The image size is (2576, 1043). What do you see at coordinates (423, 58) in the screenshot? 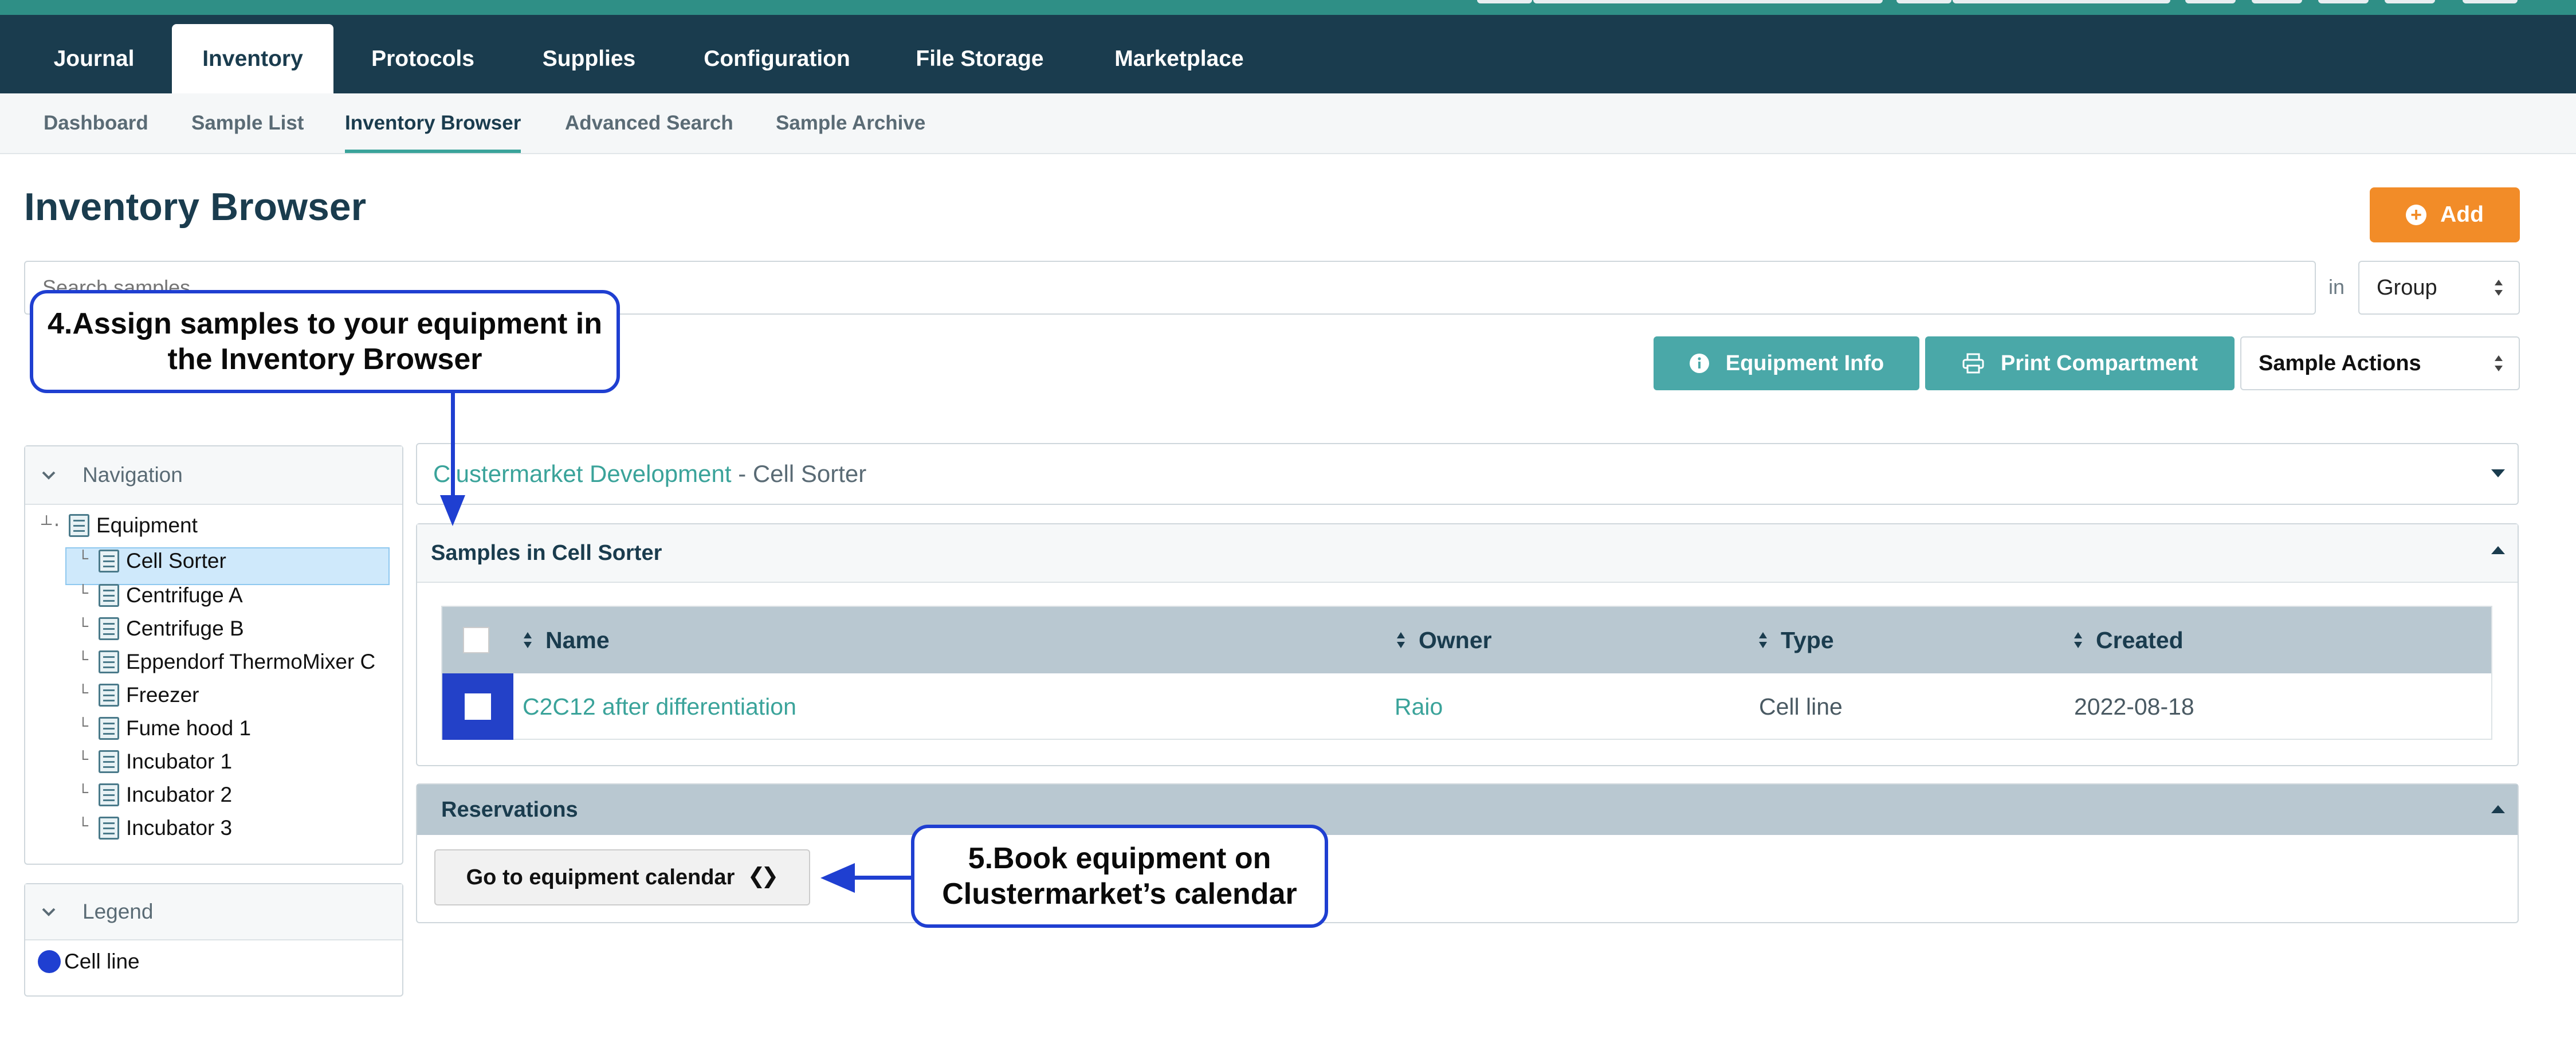
I see `tab-protocols: Protocols` at bounding box center [423, 58].